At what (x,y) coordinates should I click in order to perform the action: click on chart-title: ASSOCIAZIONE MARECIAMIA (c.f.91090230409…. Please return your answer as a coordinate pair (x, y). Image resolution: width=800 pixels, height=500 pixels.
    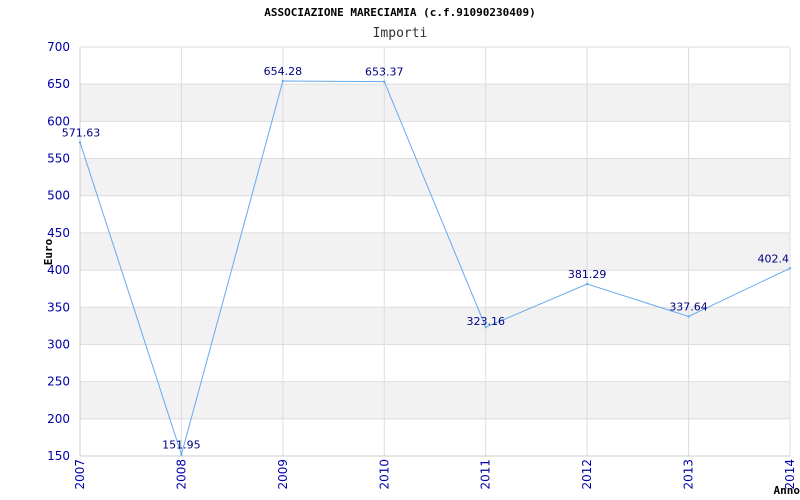
    Looking at the image, I should click on (400, 12).